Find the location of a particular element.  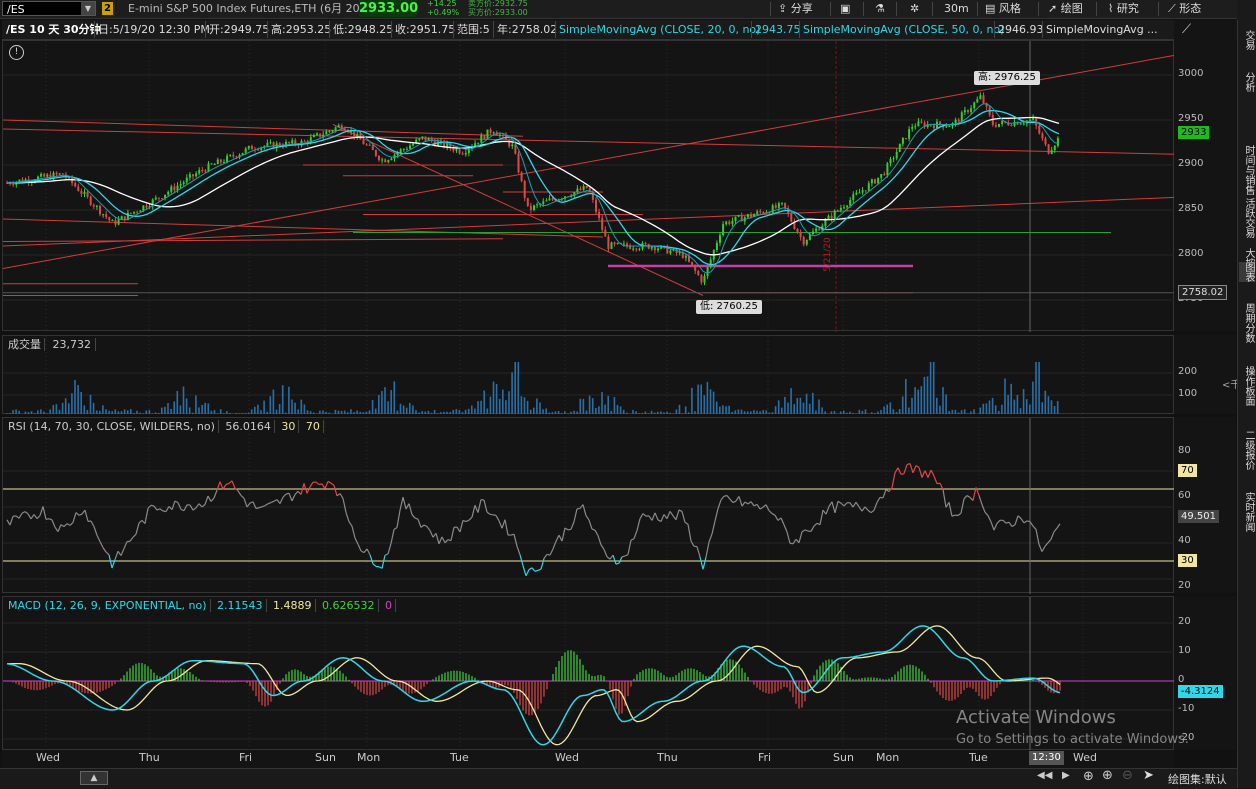

info-icon: ! is located at coordinates (16, 52).